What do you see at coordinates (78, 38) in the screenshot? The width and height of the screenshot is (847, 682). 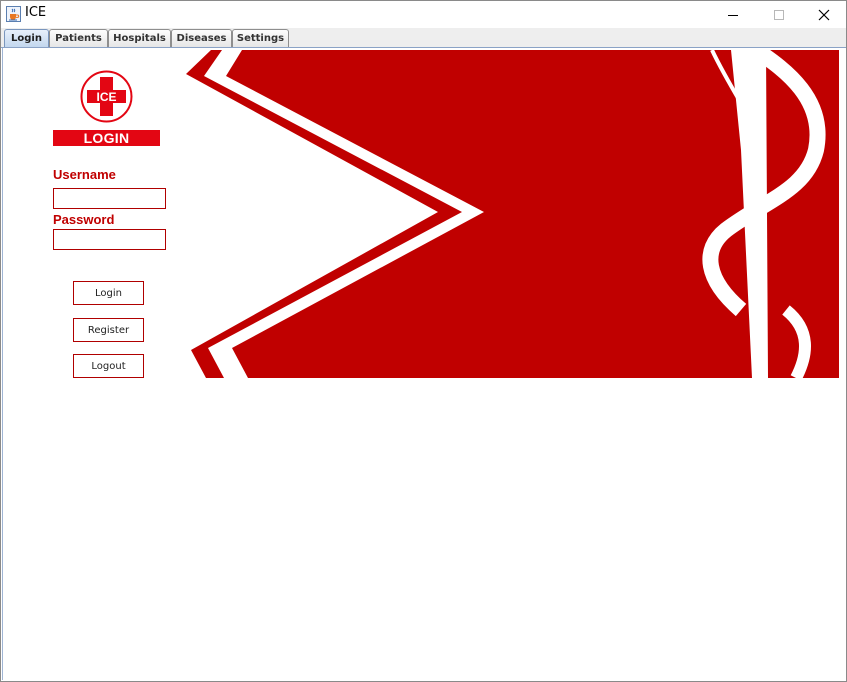 I see `tab-patients: Patients` at bounding box center [78, 38].